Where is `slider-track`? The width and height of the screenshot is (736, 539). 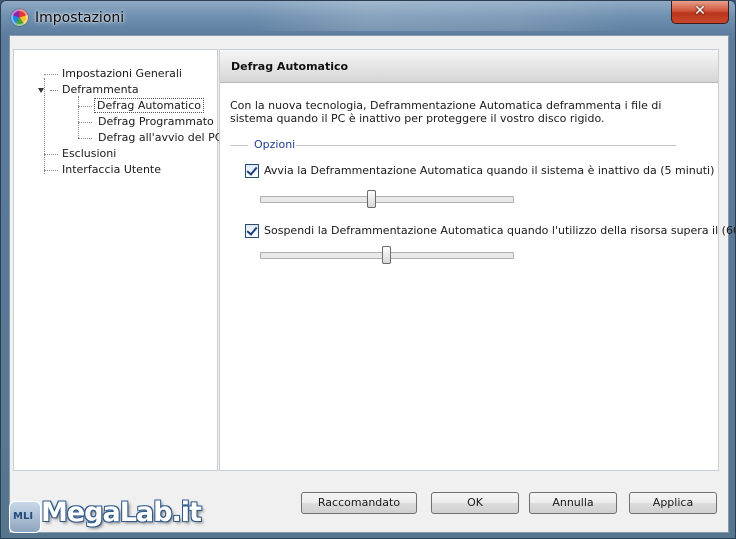 slider-track is located at coordinates (387, 199).